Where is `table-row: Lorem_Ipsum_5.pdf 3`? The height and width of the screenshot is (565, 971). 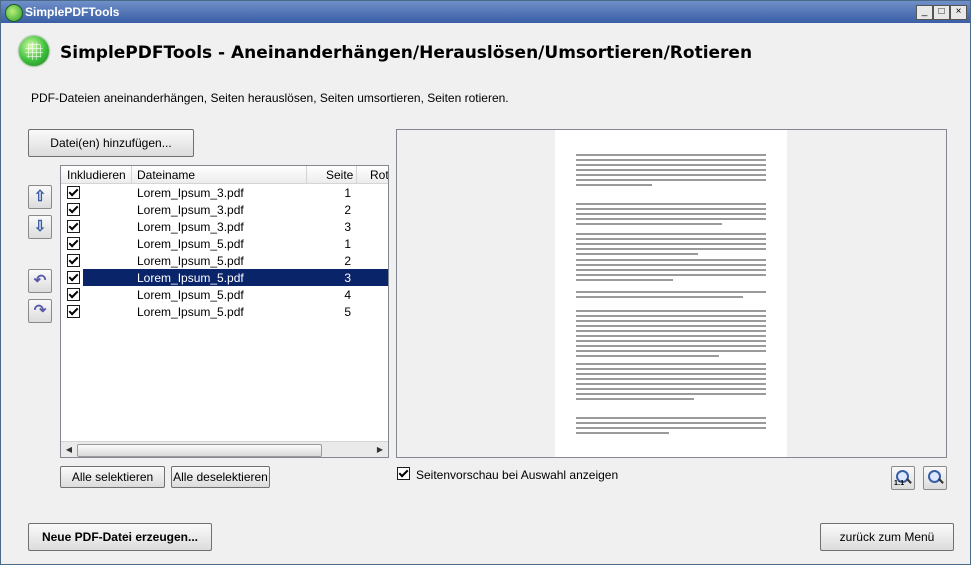 table-row: Lorem_Ipsum_5.pdf 3 is located at coordinates (224, 277).